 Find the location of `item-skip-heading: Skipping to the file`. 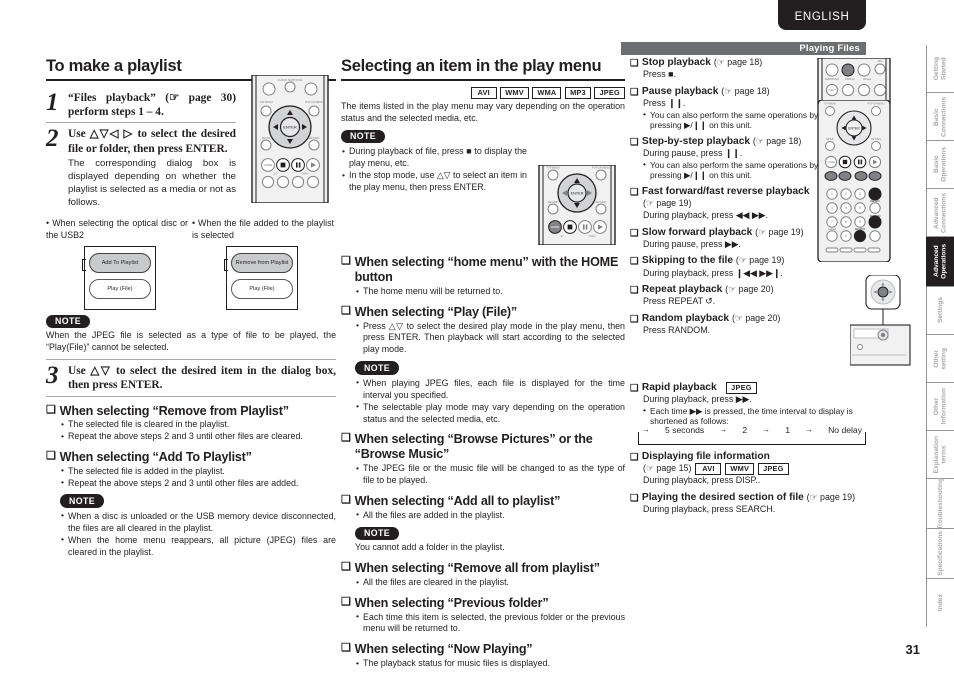

item-skip-heading: Skipping to the file is located at coordinates (687, 261).